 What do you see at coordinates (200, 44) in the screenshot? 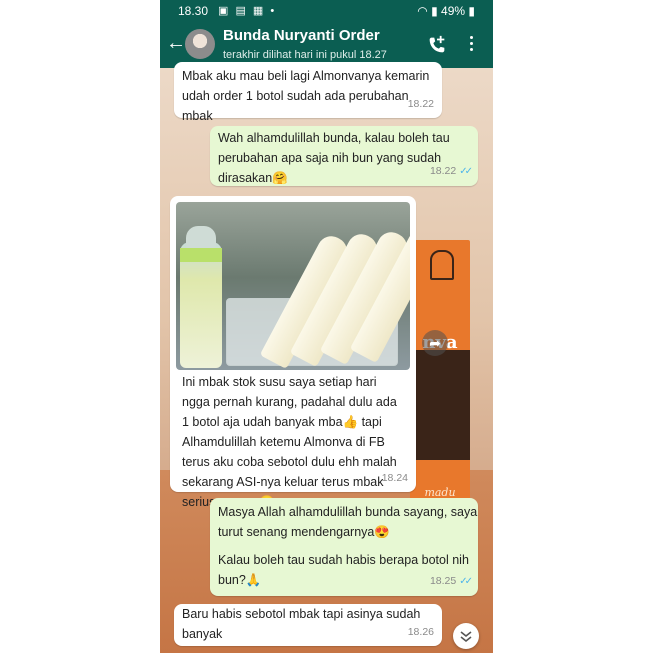
I see `avatar` at bounding box center [200, 44].